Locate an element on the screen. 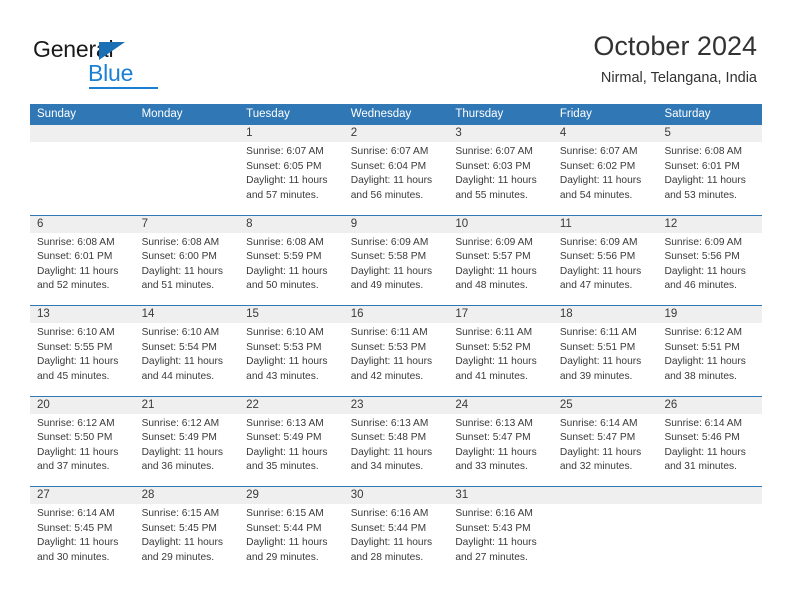 The height and width of the screenshot is (612, 792). sunrise-text: Sunrise: 6:07 AM is located at coordinates (598, 151).